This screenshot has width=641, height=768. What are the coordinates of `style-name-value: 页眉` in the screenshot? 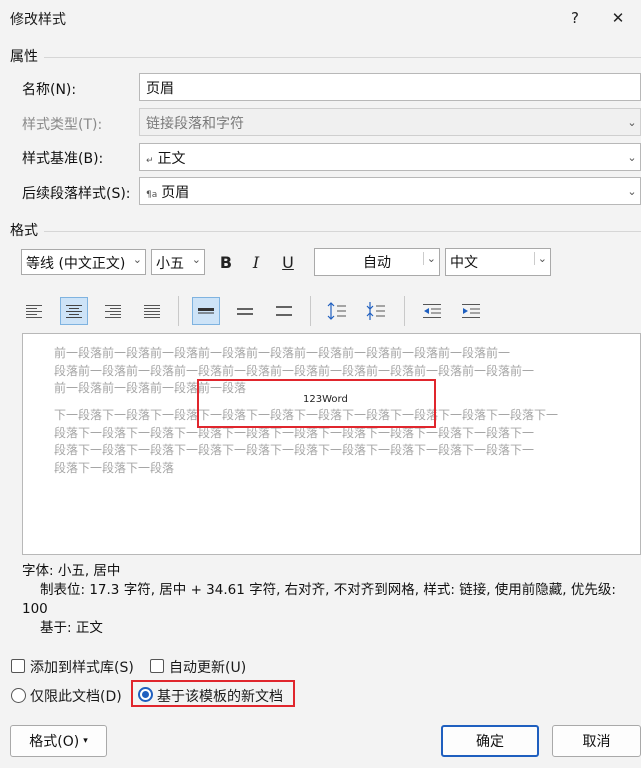 It's located at (160, 89).